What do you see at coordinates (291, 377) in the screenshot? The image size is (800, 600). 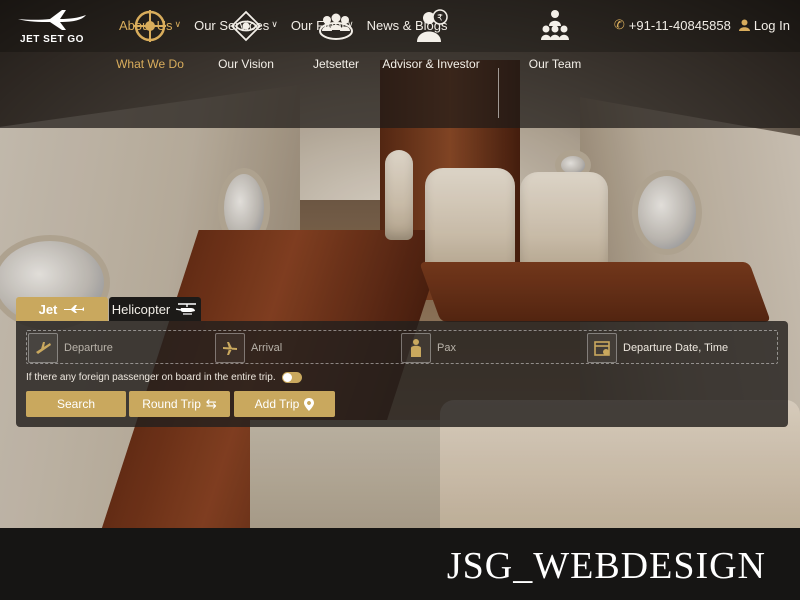 I see `foreign-passenger-toggle` at bounding box center [291, 377].